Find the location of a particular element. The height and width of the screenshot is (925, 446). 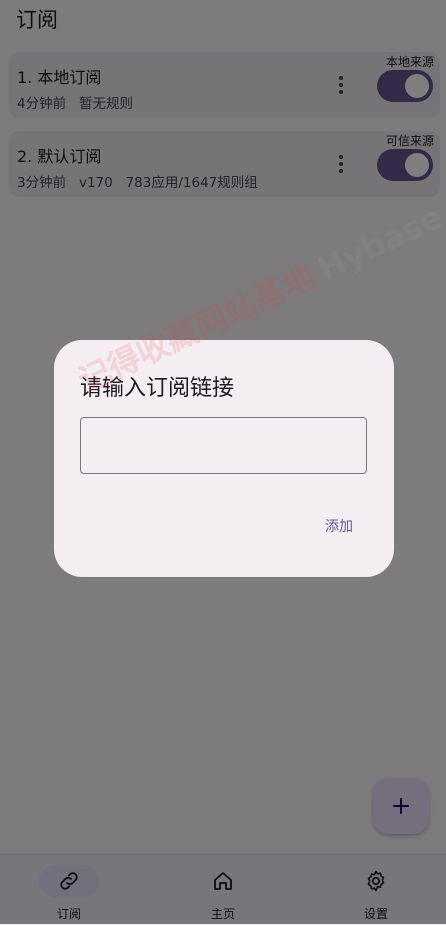

add-button: 添加 is located at coordinates (339, 527).